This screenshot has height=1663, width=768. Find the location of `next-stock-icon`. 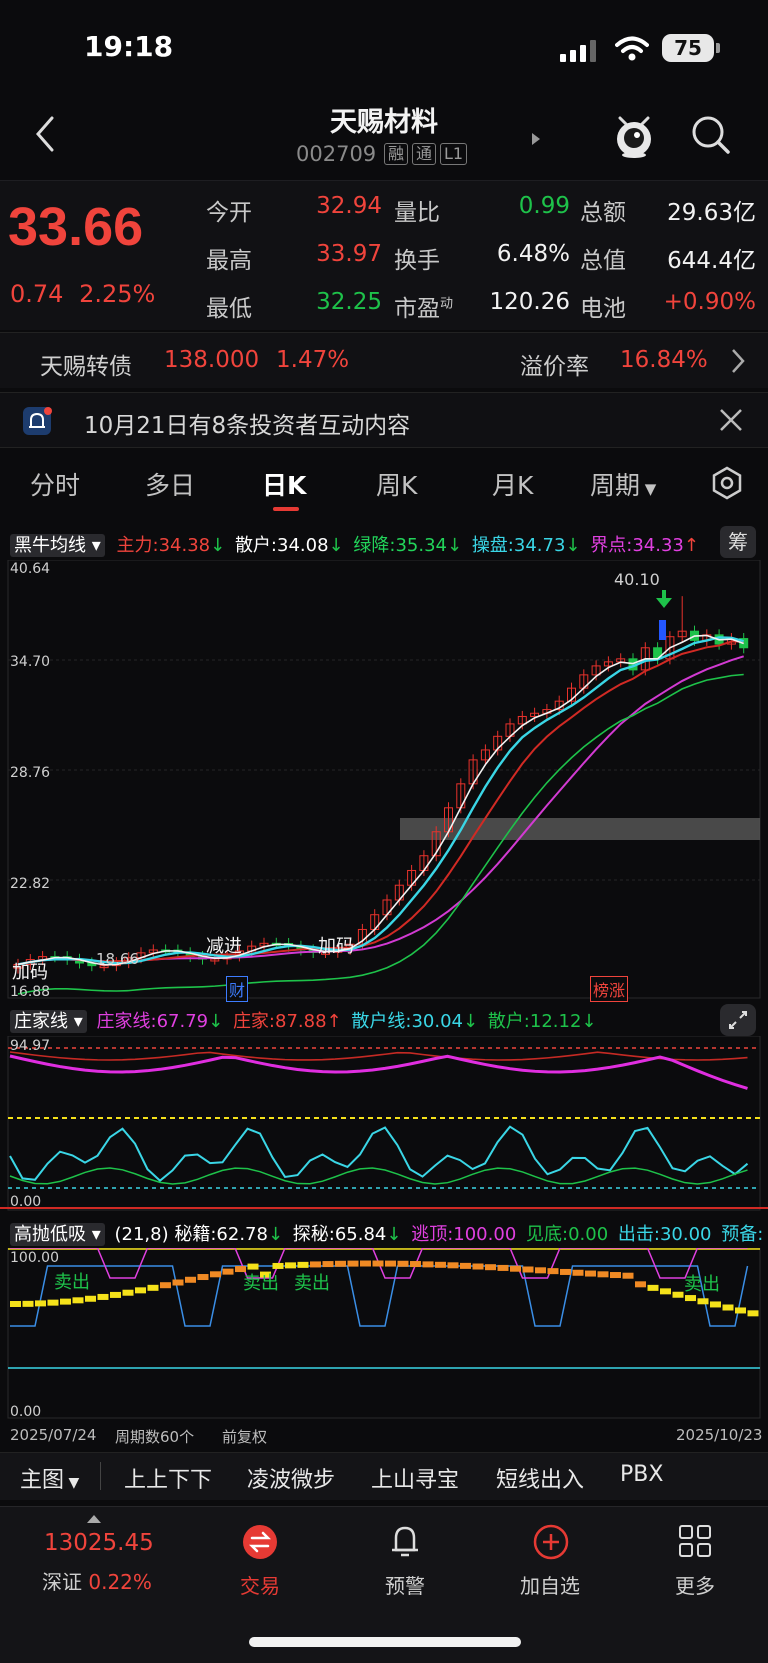

next-stock-icon is located at coordinates (536, 139).